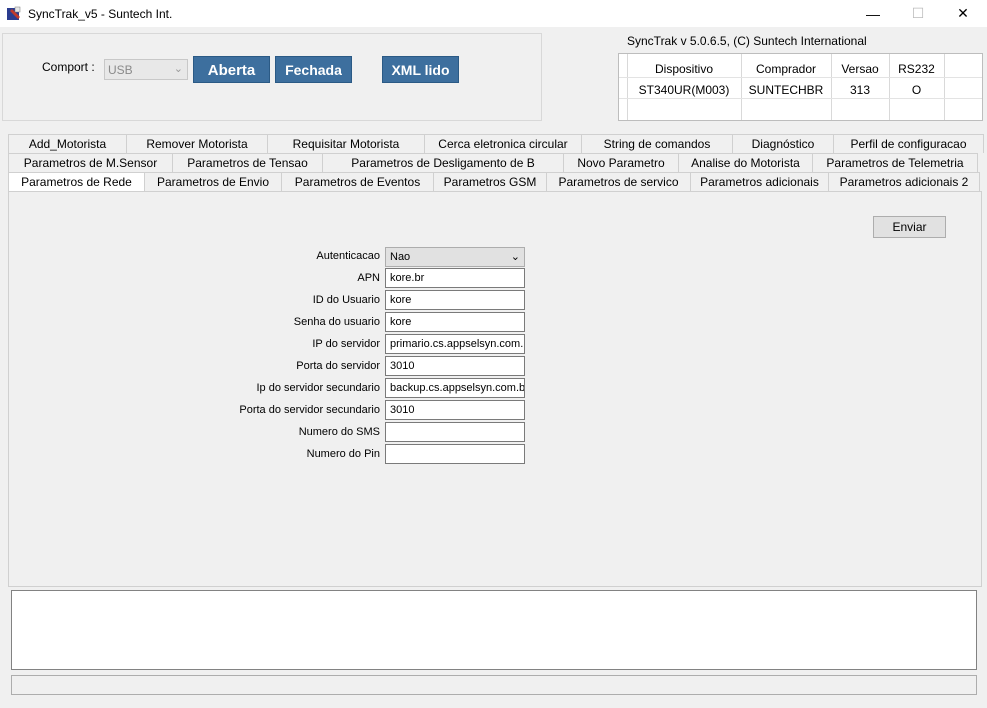 The image size is (987, 708). What do you see at coordinates (400, 257) in the screenshot?
I see `auth-value: Nao` at bounding box center [400, 257].